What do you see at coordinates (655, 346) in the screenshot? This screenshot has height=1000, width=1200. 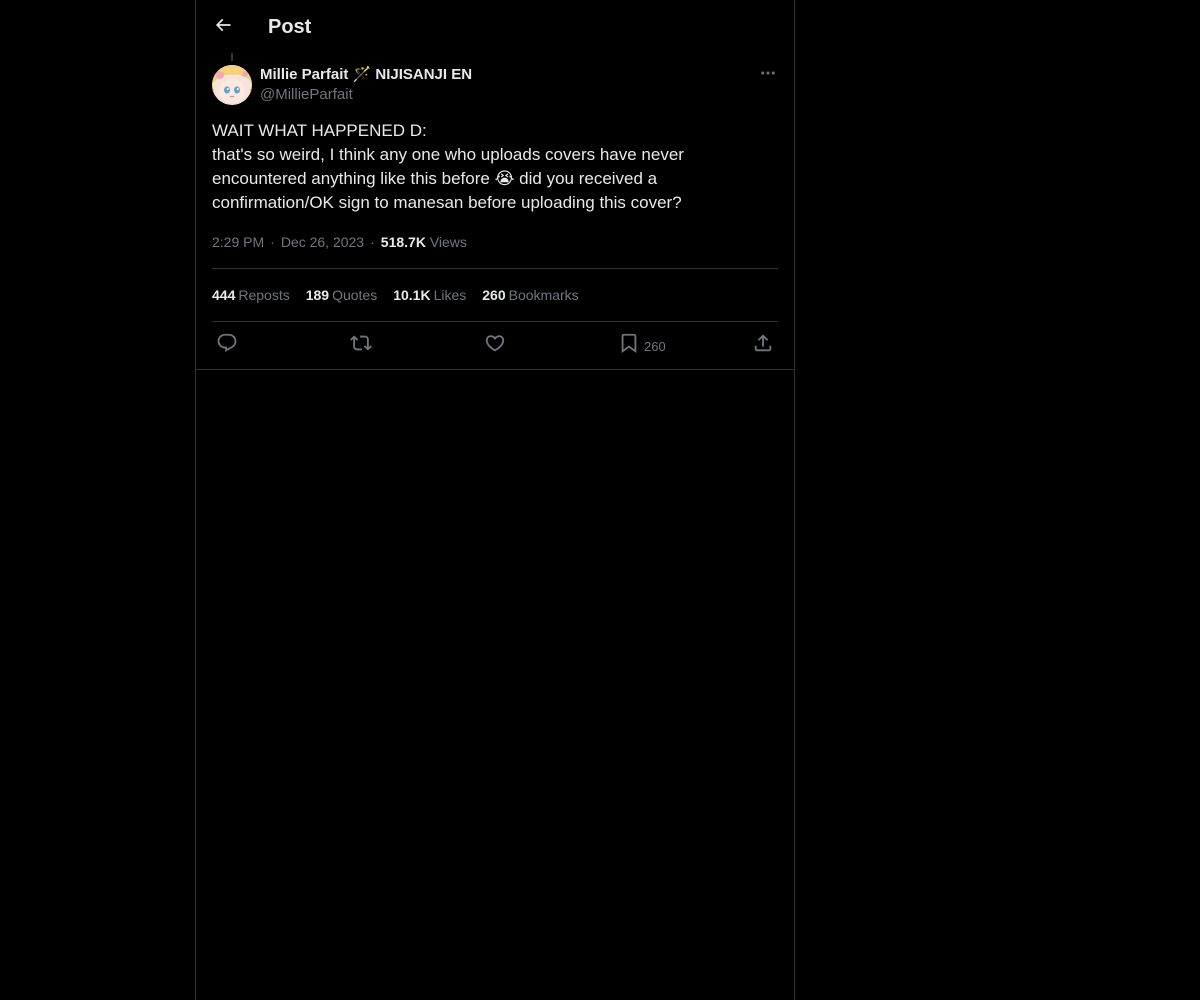 I see `bookmark-count: 260` at bounding box center [655, 346].